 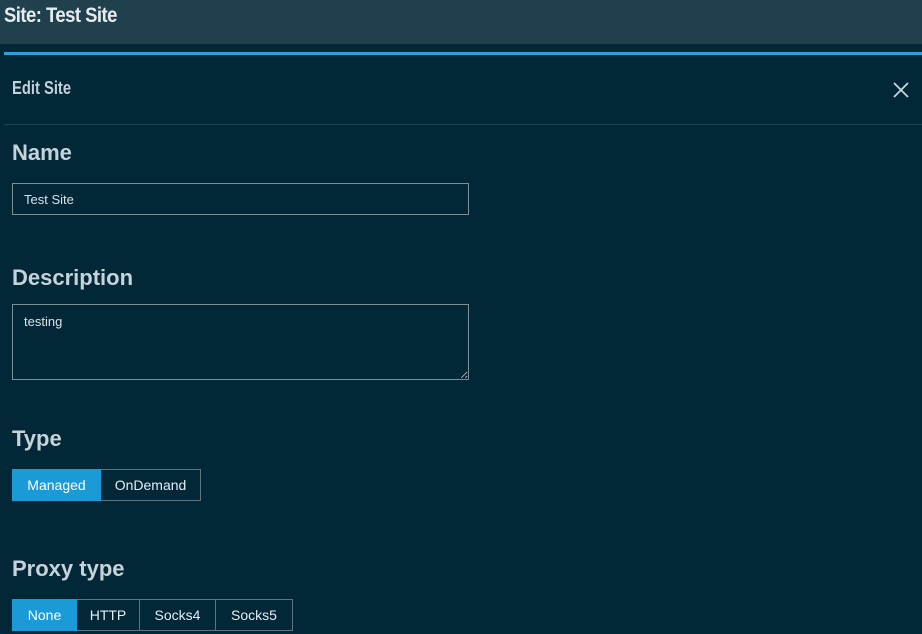 What do you see at coordinates (254, 615) in the screenshot?
I see `proxy-option-socks5: Socks5` at bounding box center [254, 615].